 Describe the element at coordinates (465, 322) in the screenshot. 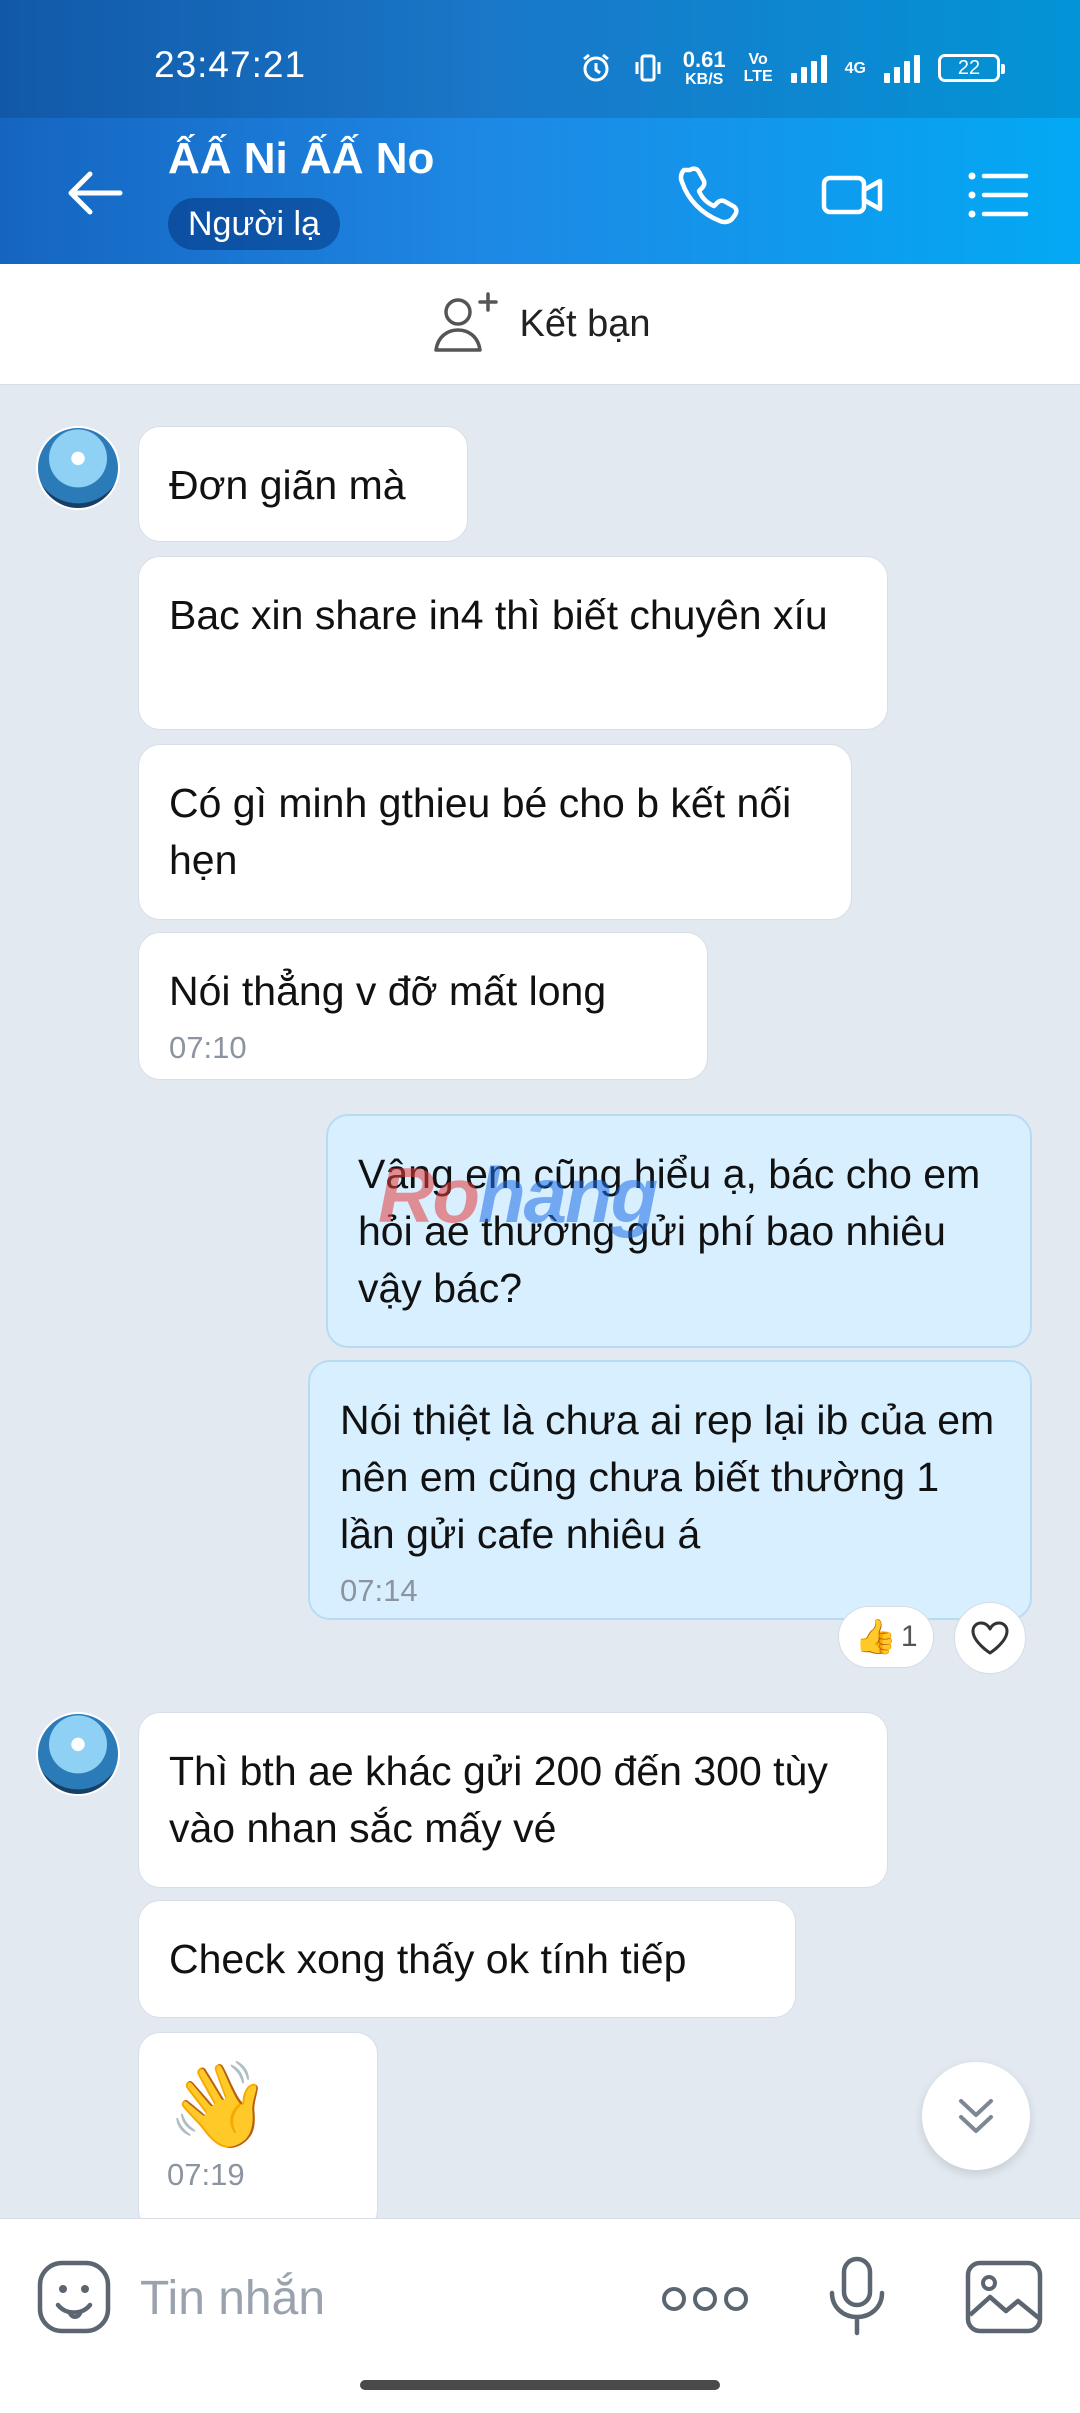

I see `add-friend-icon` at that location.